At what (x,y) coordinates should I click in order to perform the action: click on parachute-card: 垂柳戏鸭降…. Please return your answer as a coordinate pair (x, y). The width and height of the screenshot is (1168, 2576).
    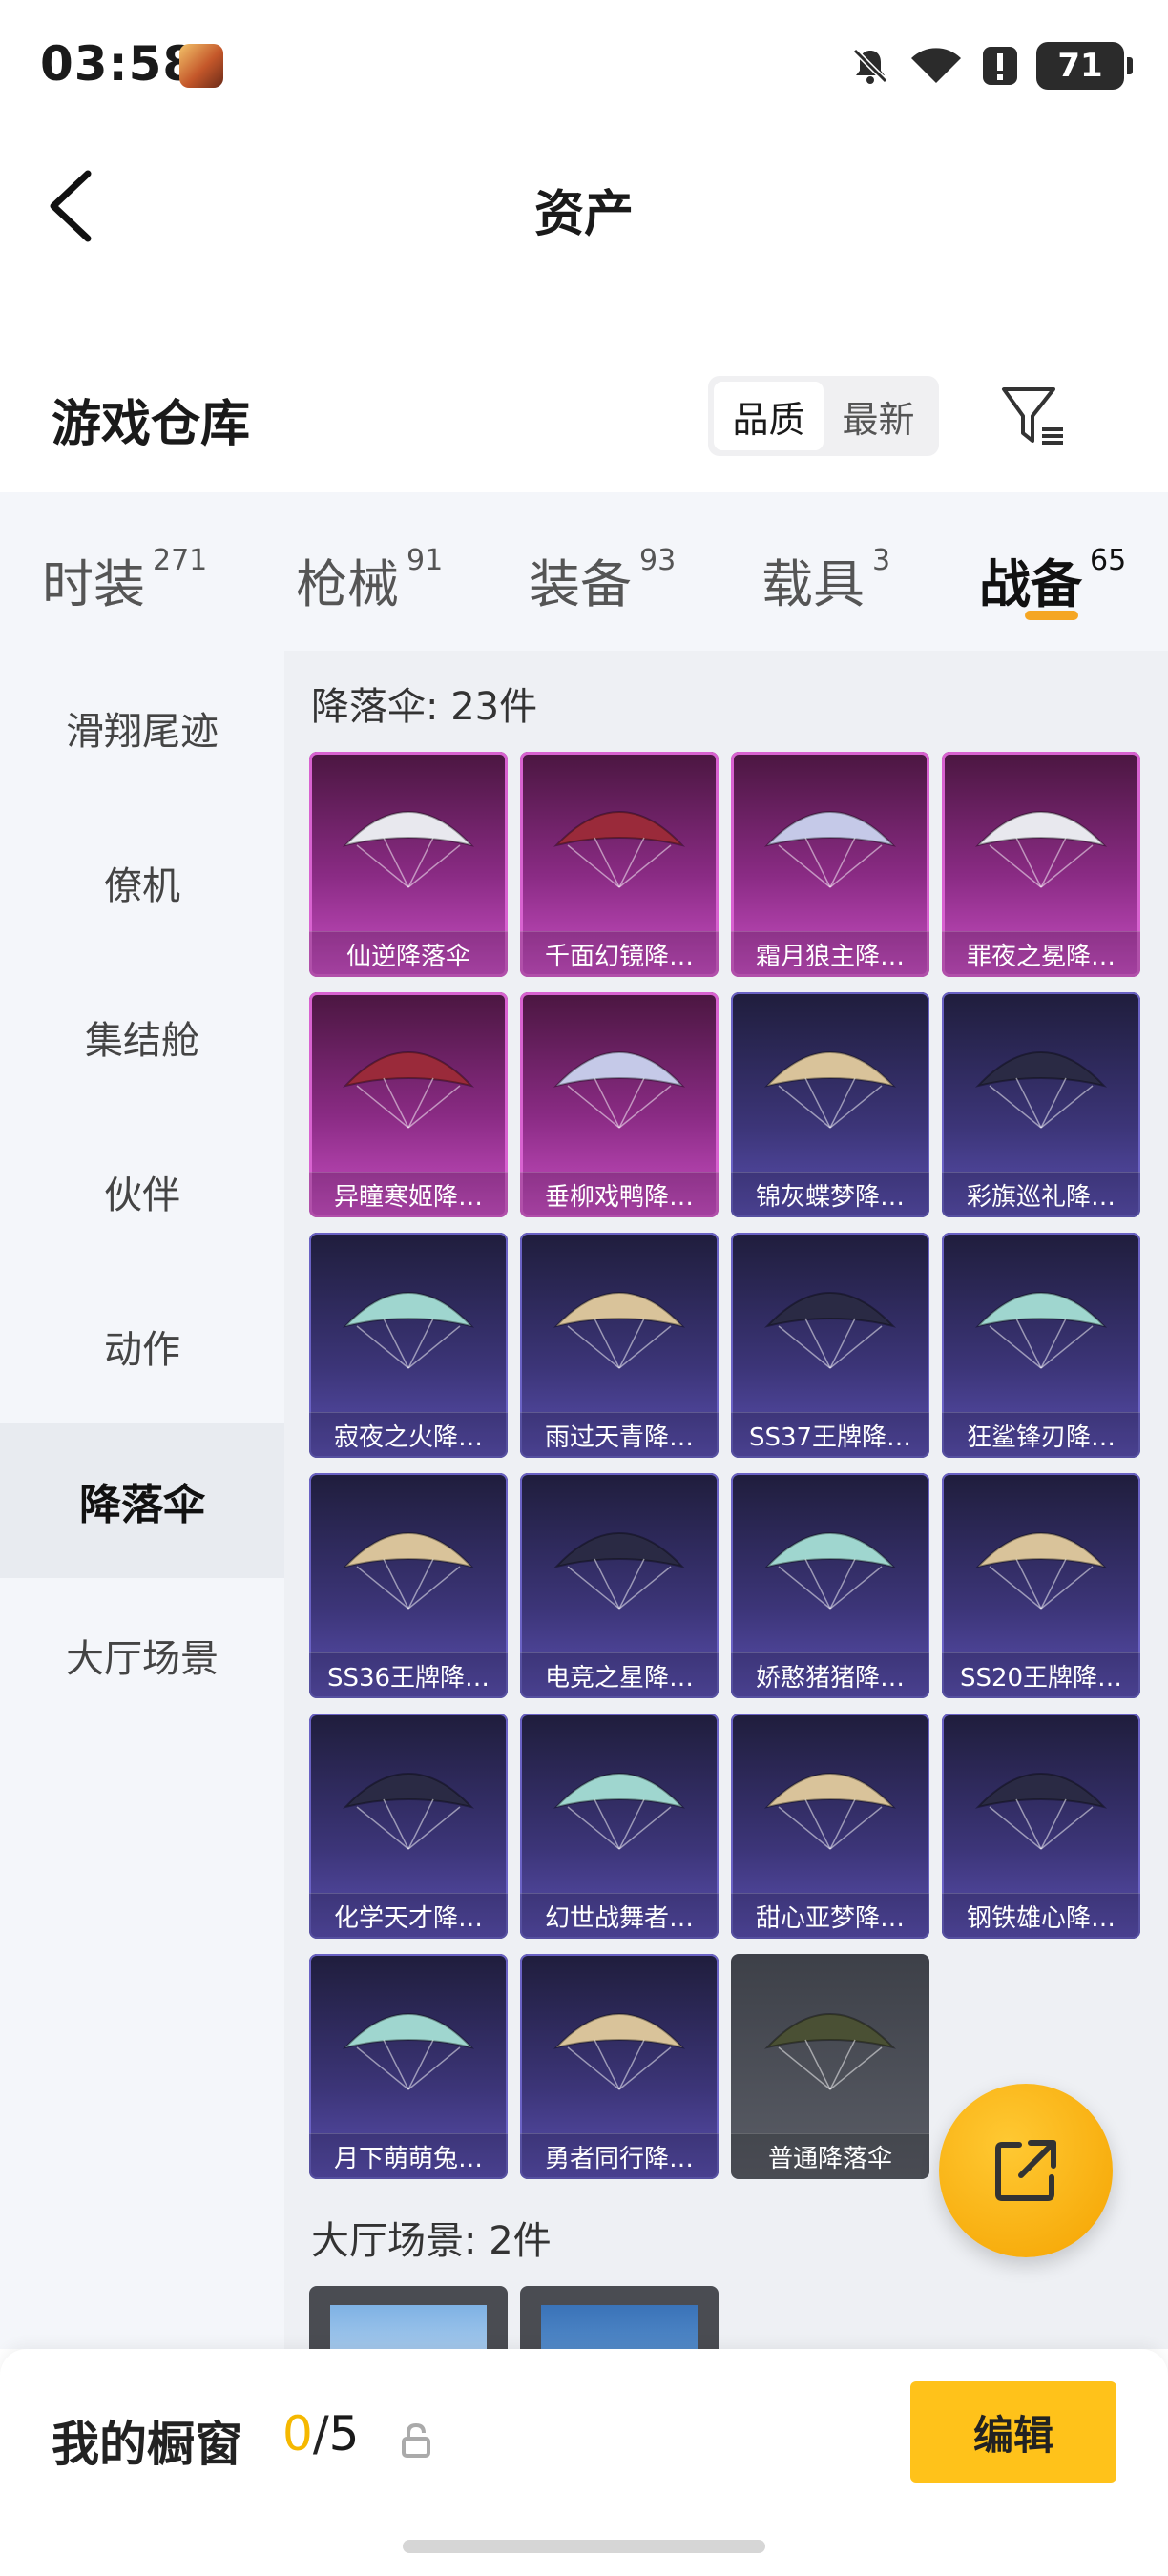
    Looking at the image, I should click on (619, 1104).